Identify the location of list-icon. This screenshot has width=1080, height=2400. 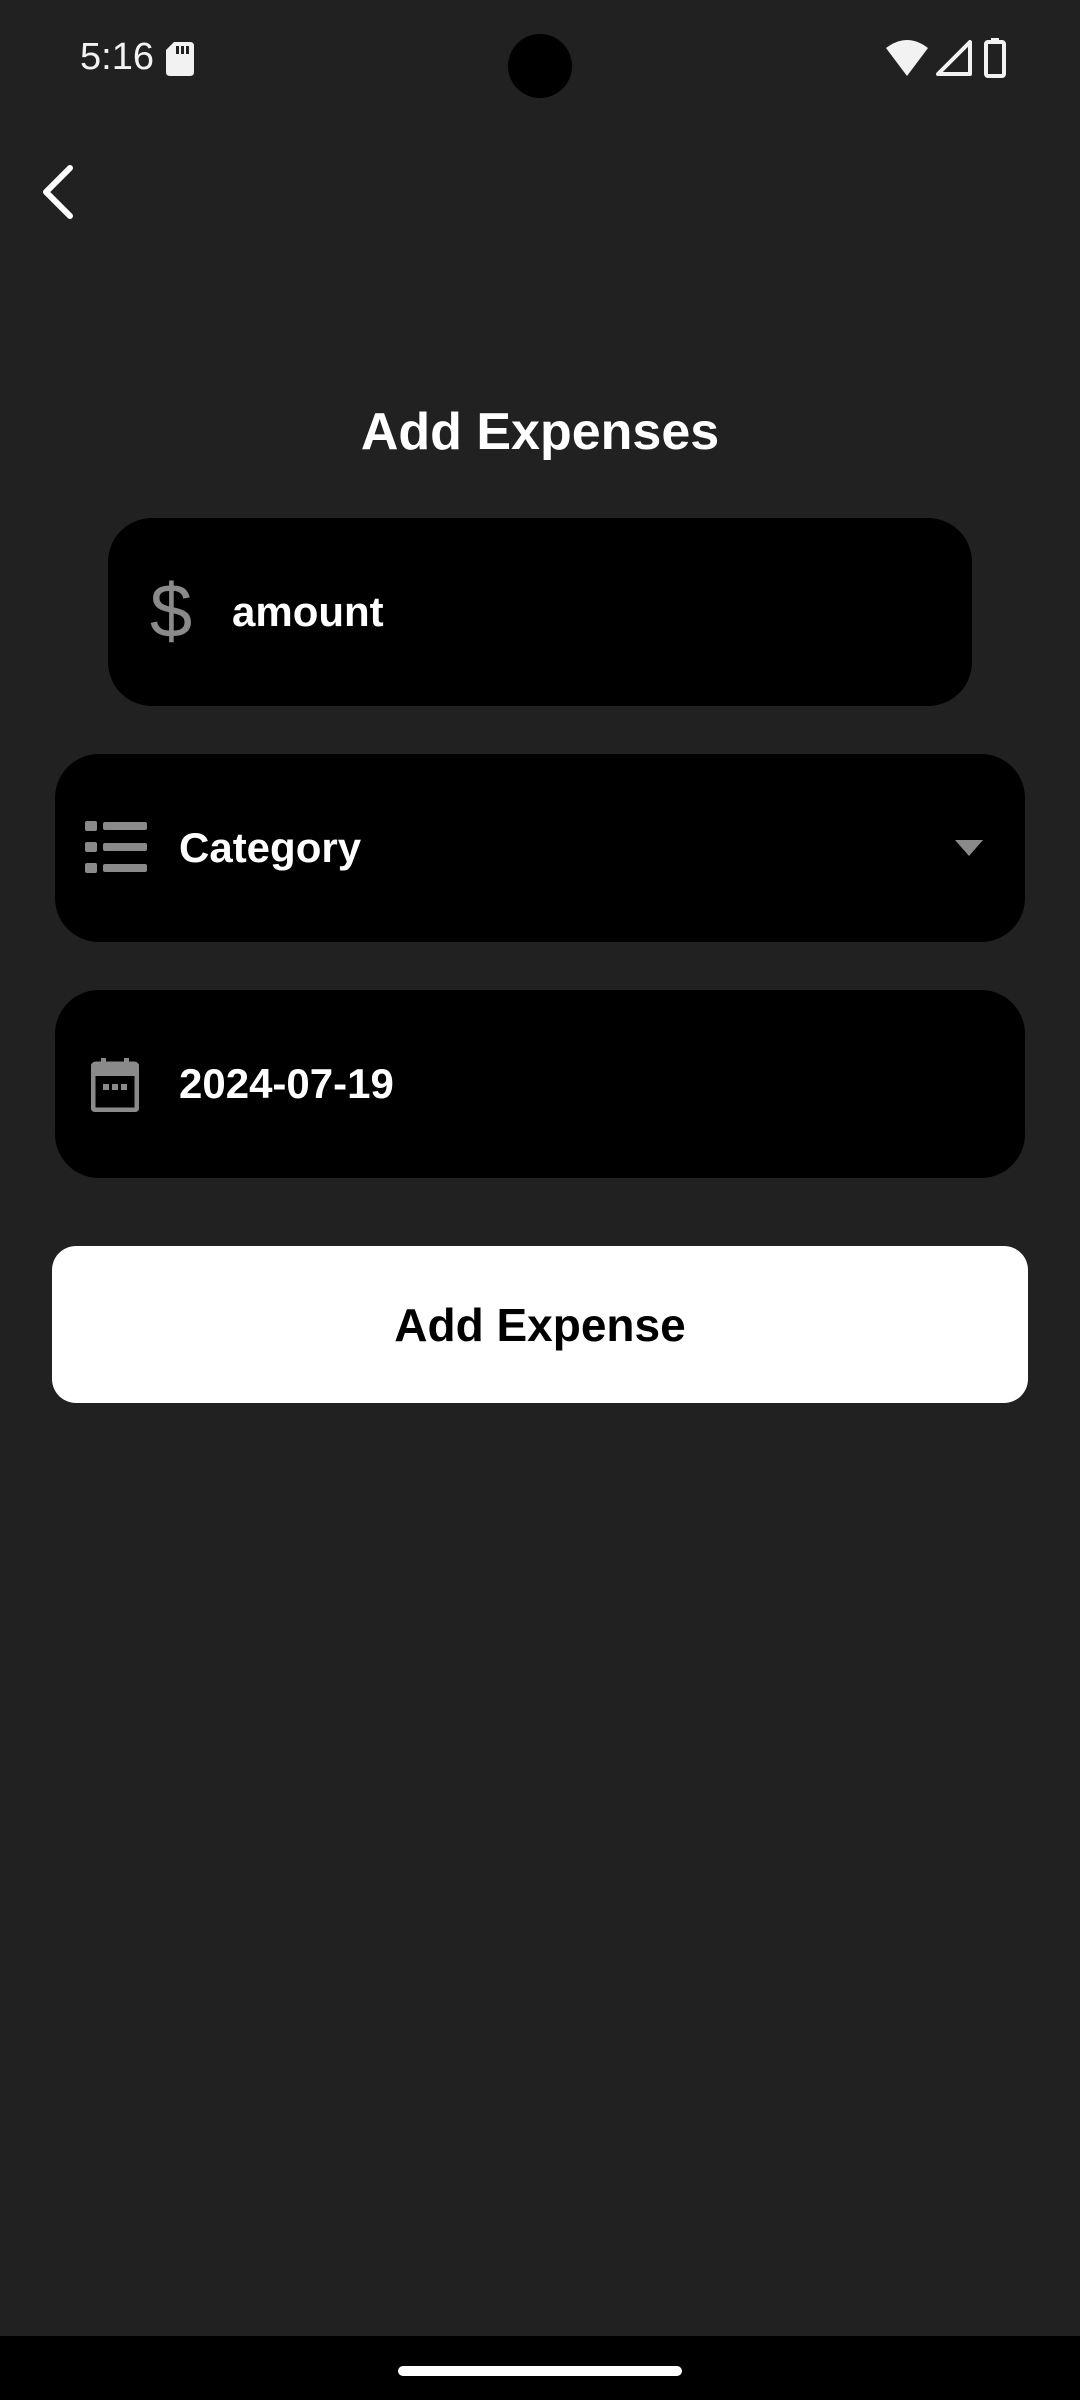
(116, 847).